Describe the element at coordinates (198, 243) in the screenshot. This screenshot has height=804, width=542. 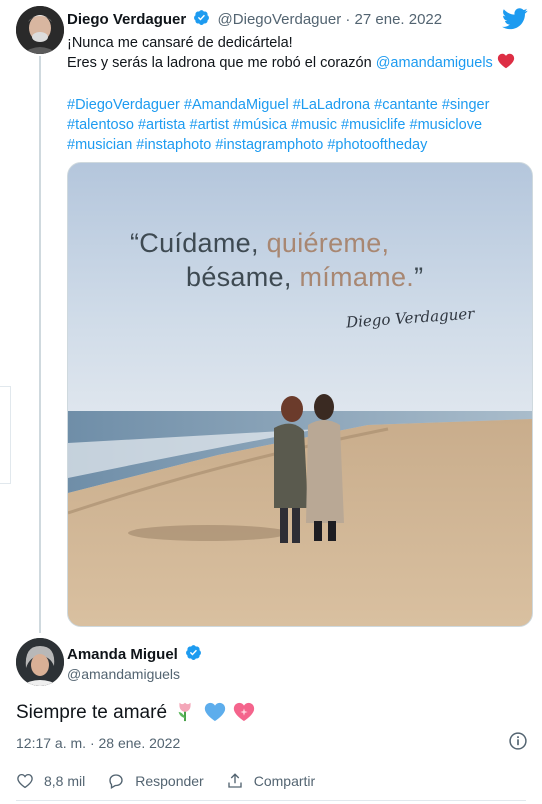
I see `quote-text-1: “Cuídame,` at that location.